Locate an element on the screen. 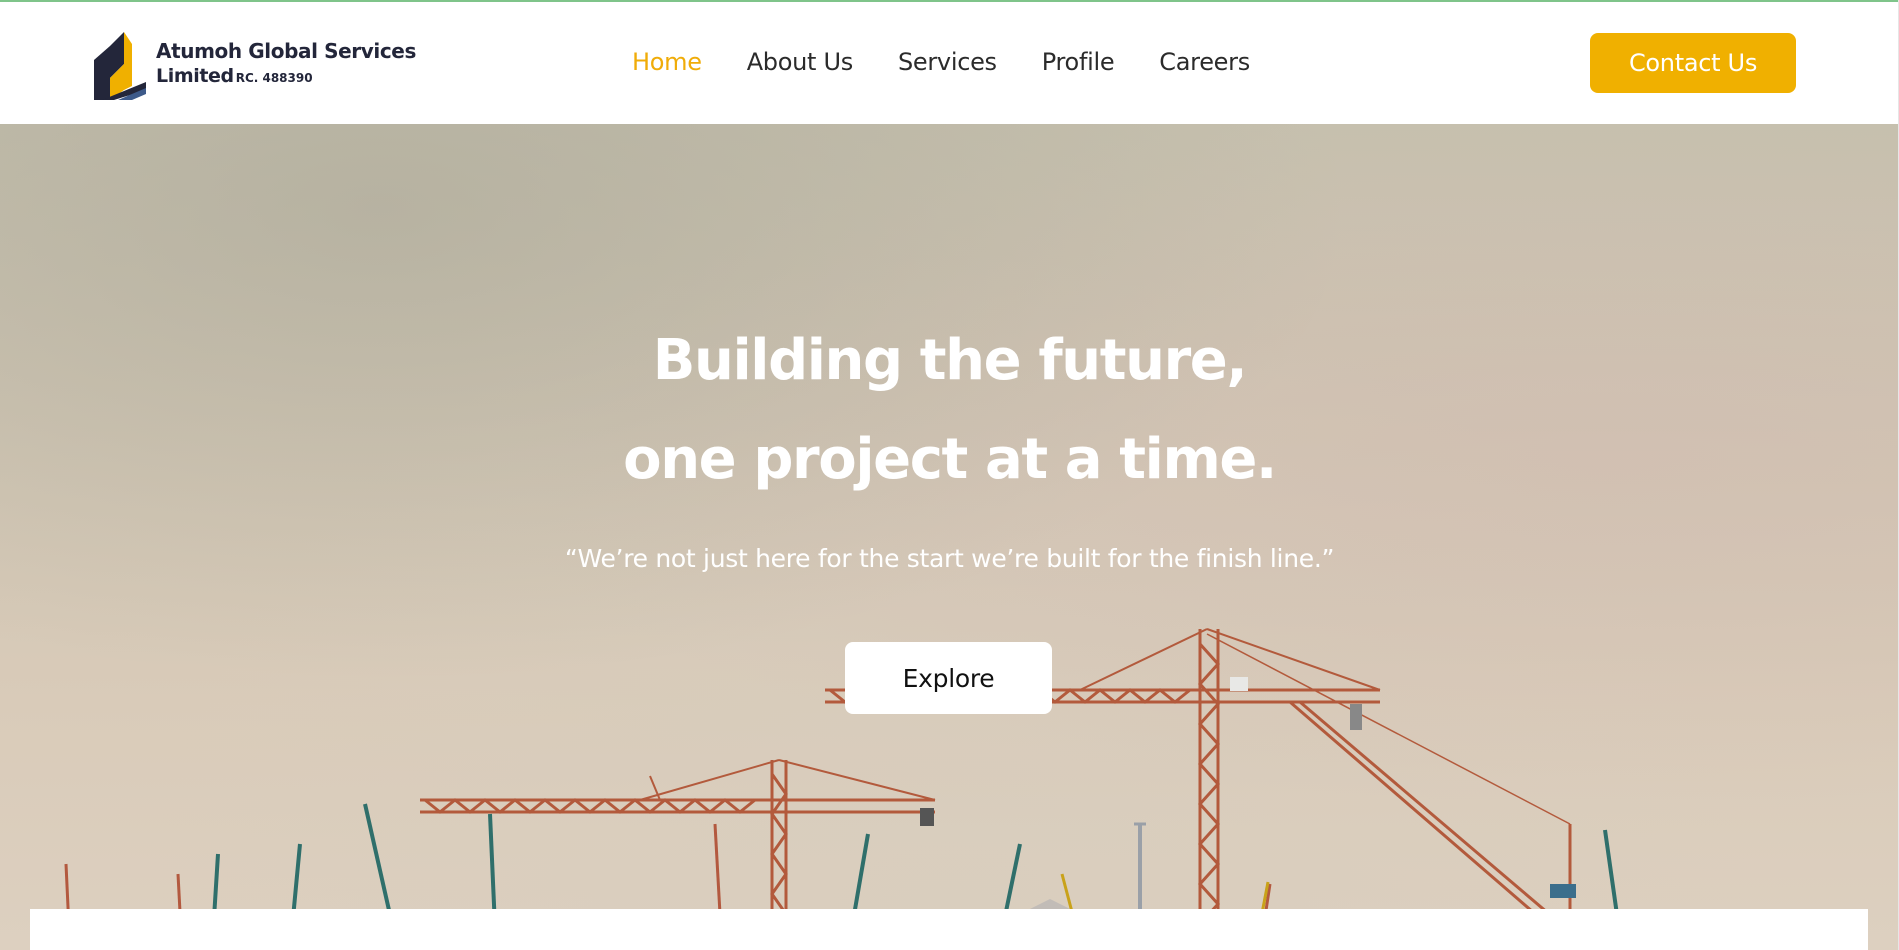  hero-heading-line1: Building the future, is located at coordinates (950, 360).